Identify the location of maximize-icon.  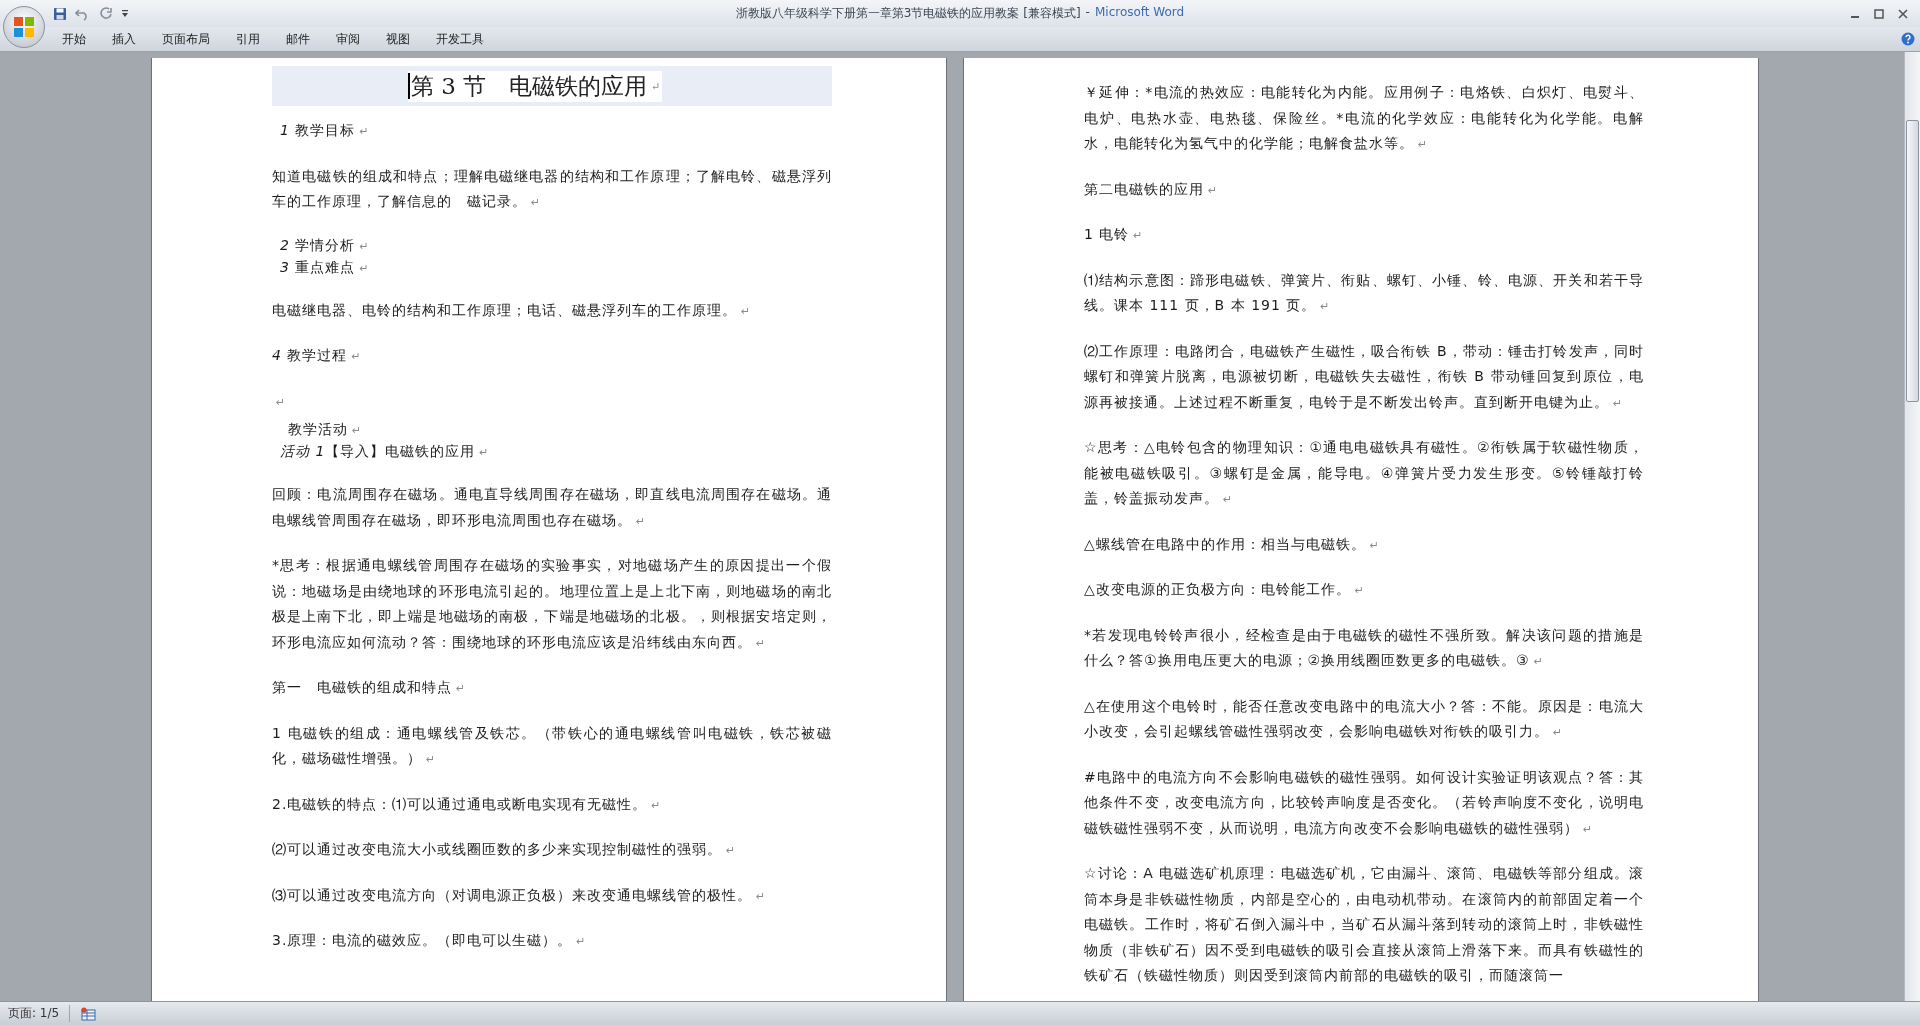
(1879, 13).